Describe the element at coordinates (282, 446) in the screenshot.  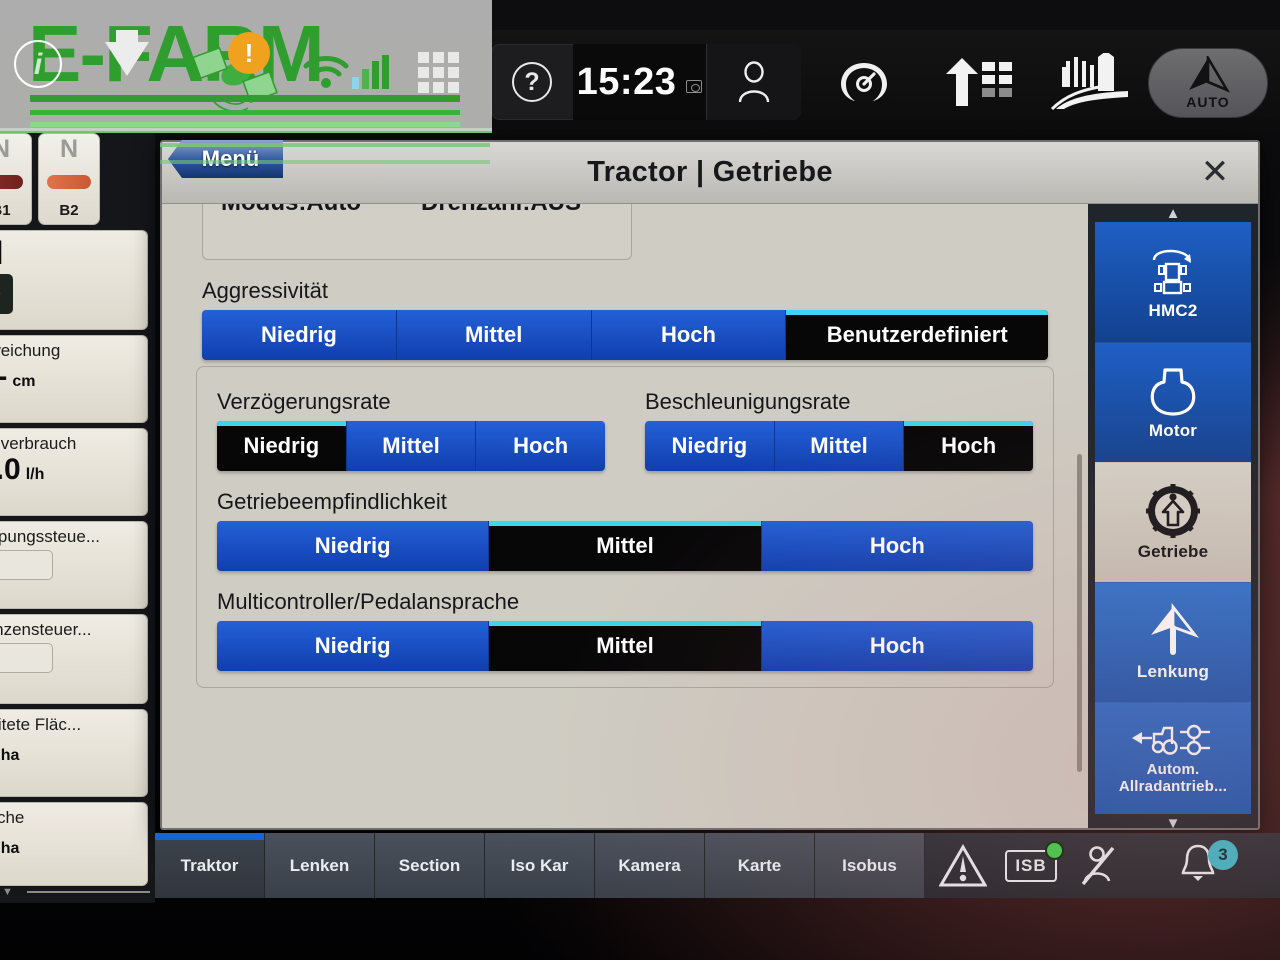
I see `option-deceleration-niedrig: Niedrig` at that location.